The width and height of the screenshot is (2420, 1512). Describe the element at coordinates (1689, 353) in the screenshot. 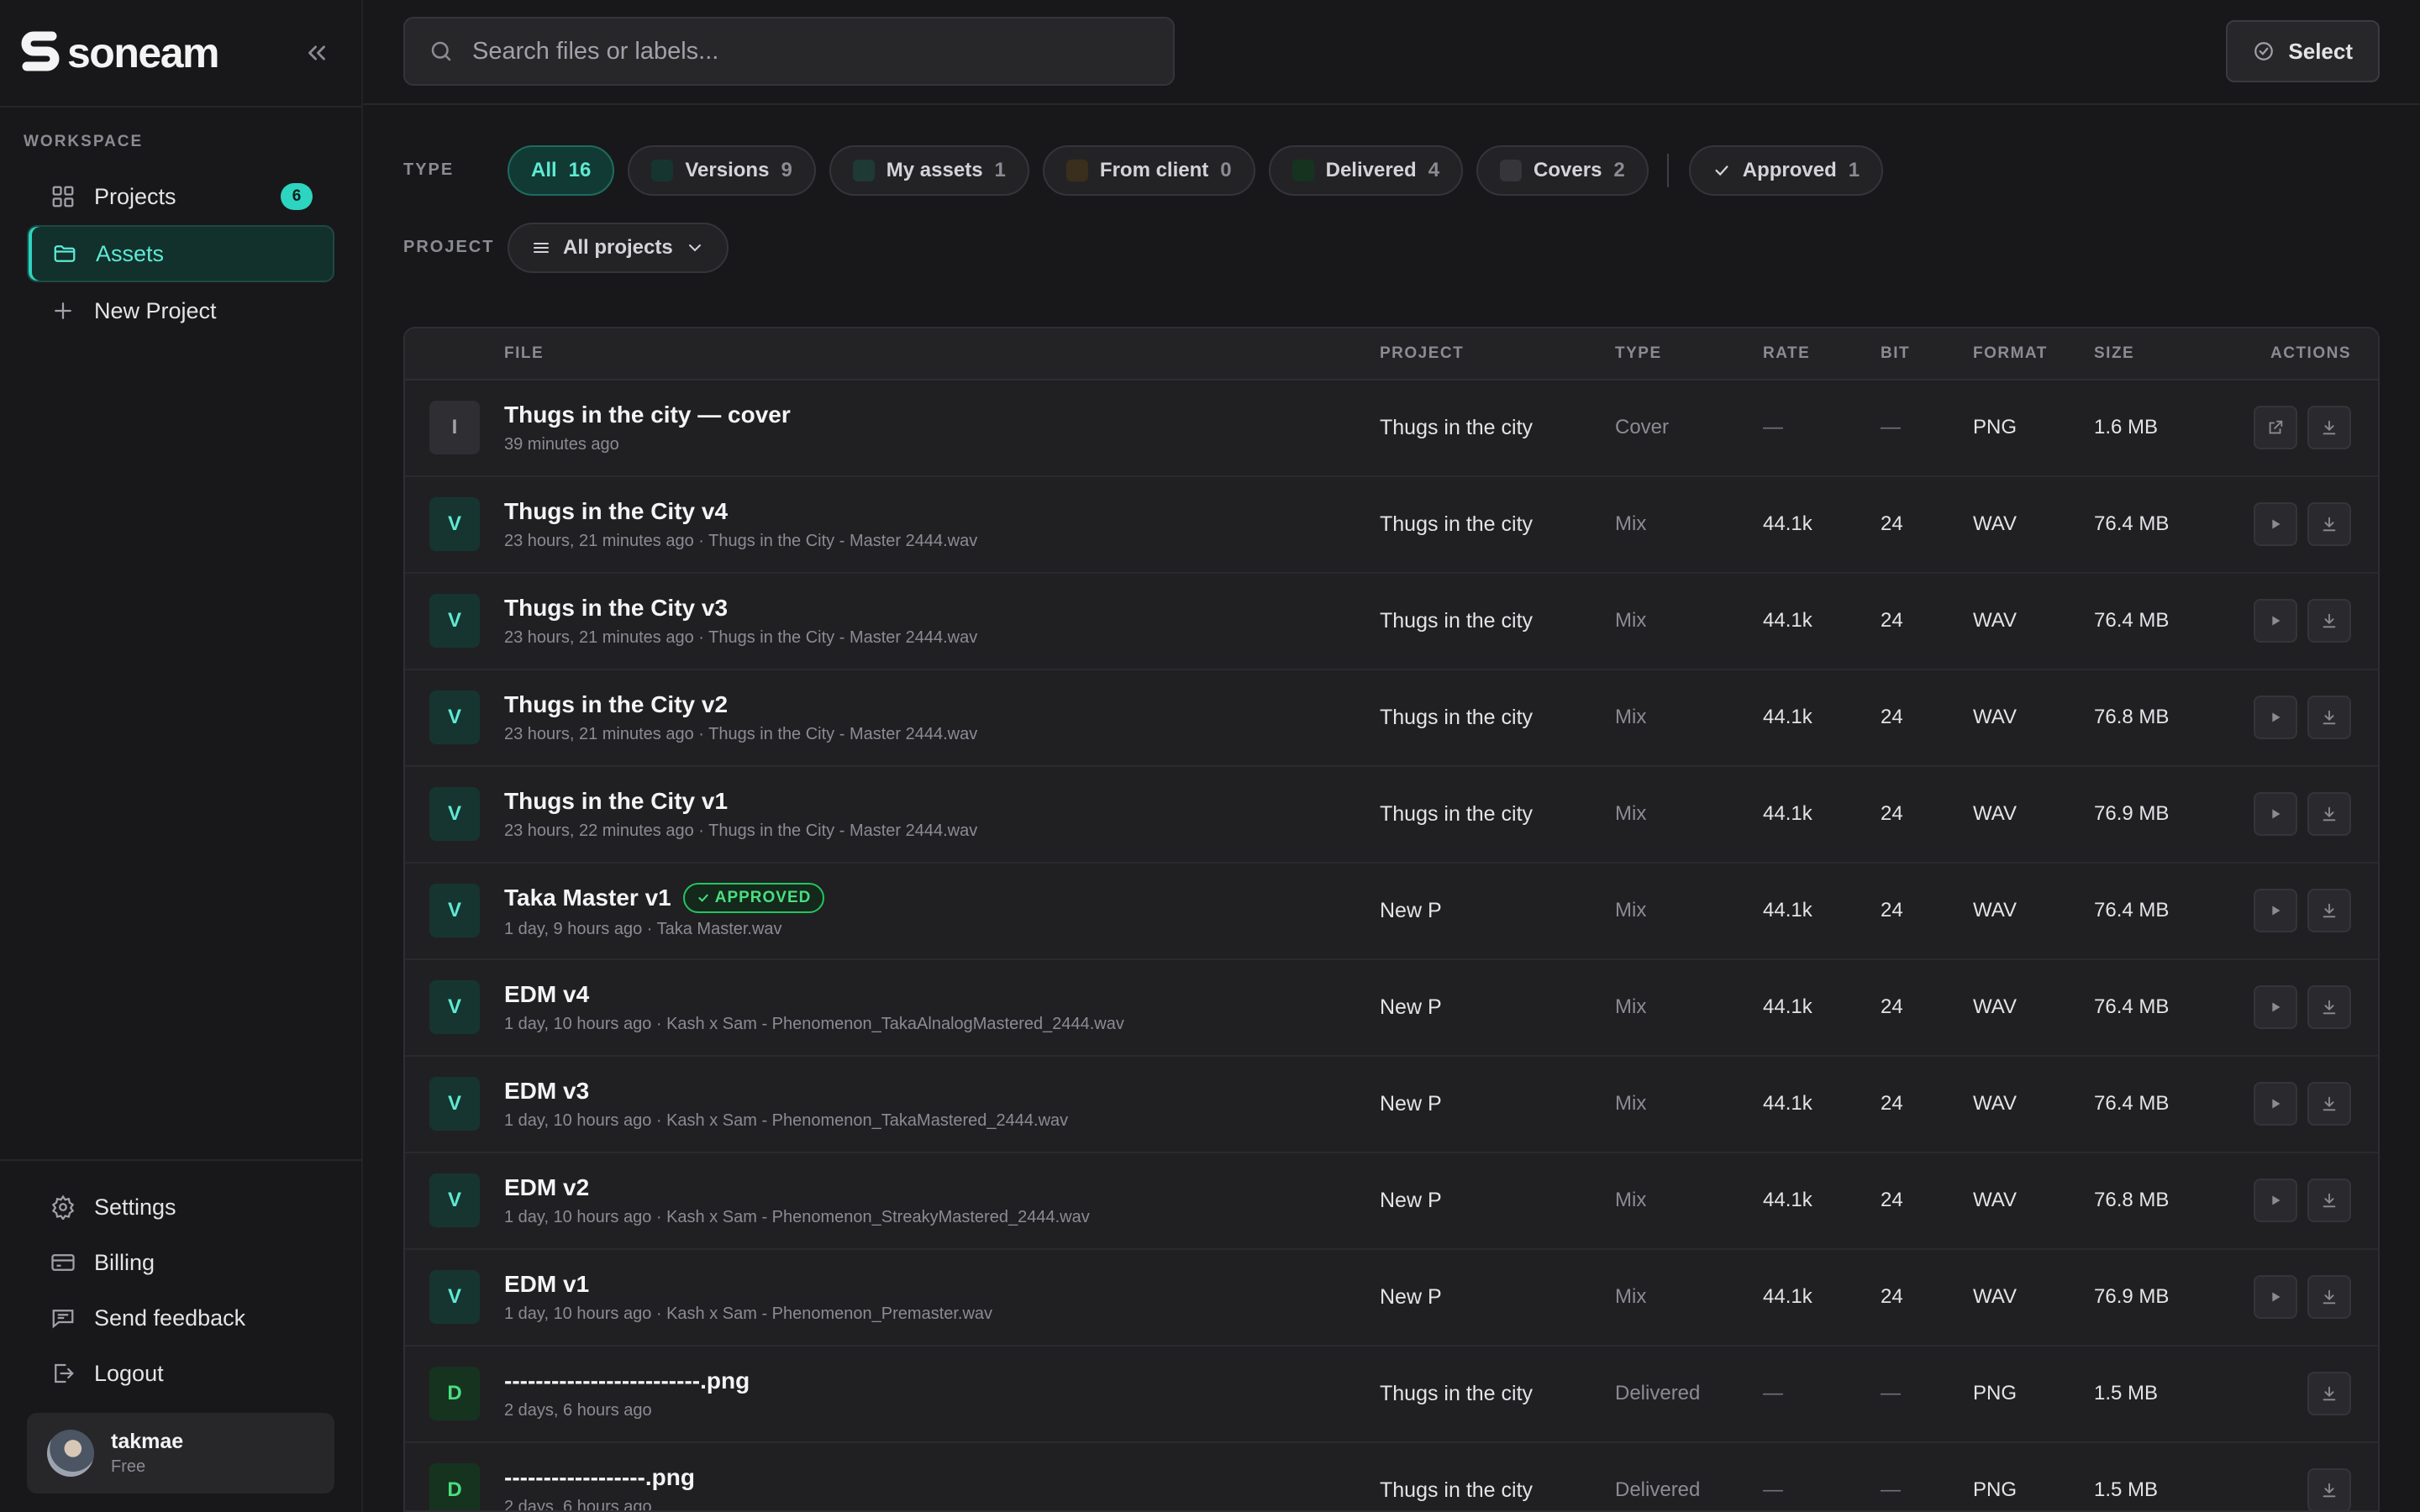

I see `header-type: TYPE` at that location.